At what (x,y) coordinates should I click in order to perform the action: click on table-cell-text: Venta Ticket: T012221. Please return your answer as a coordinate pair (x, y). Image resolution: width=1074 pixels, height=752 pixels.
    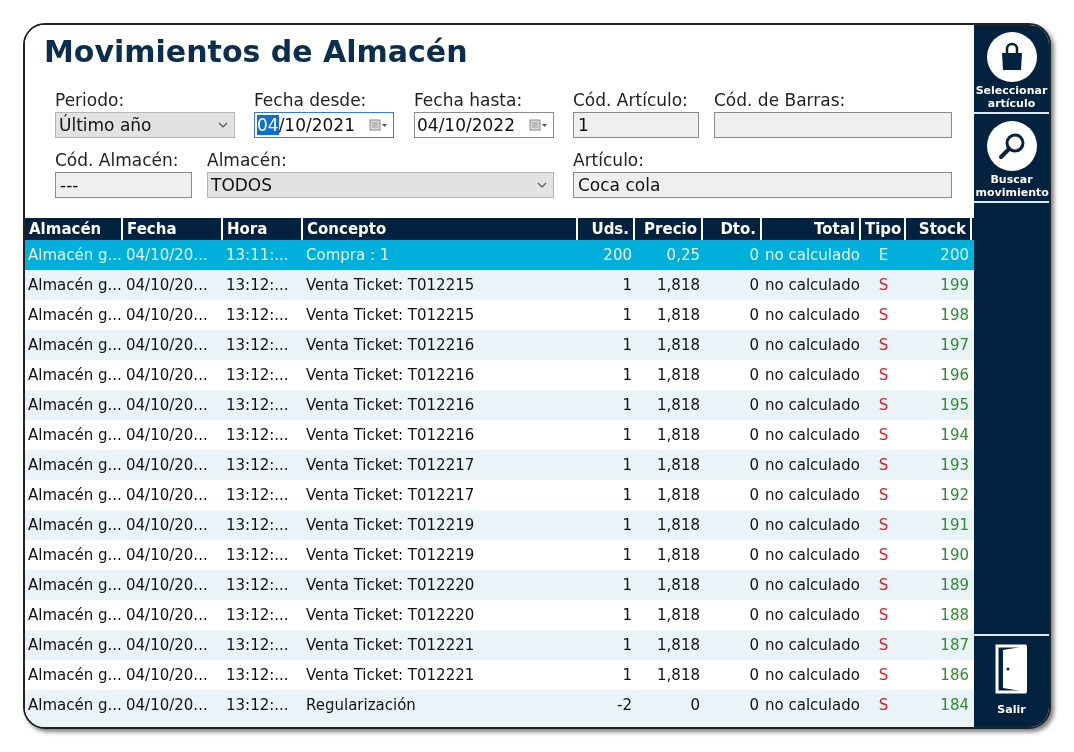
    Looking at the image, I should click on (390, 645).